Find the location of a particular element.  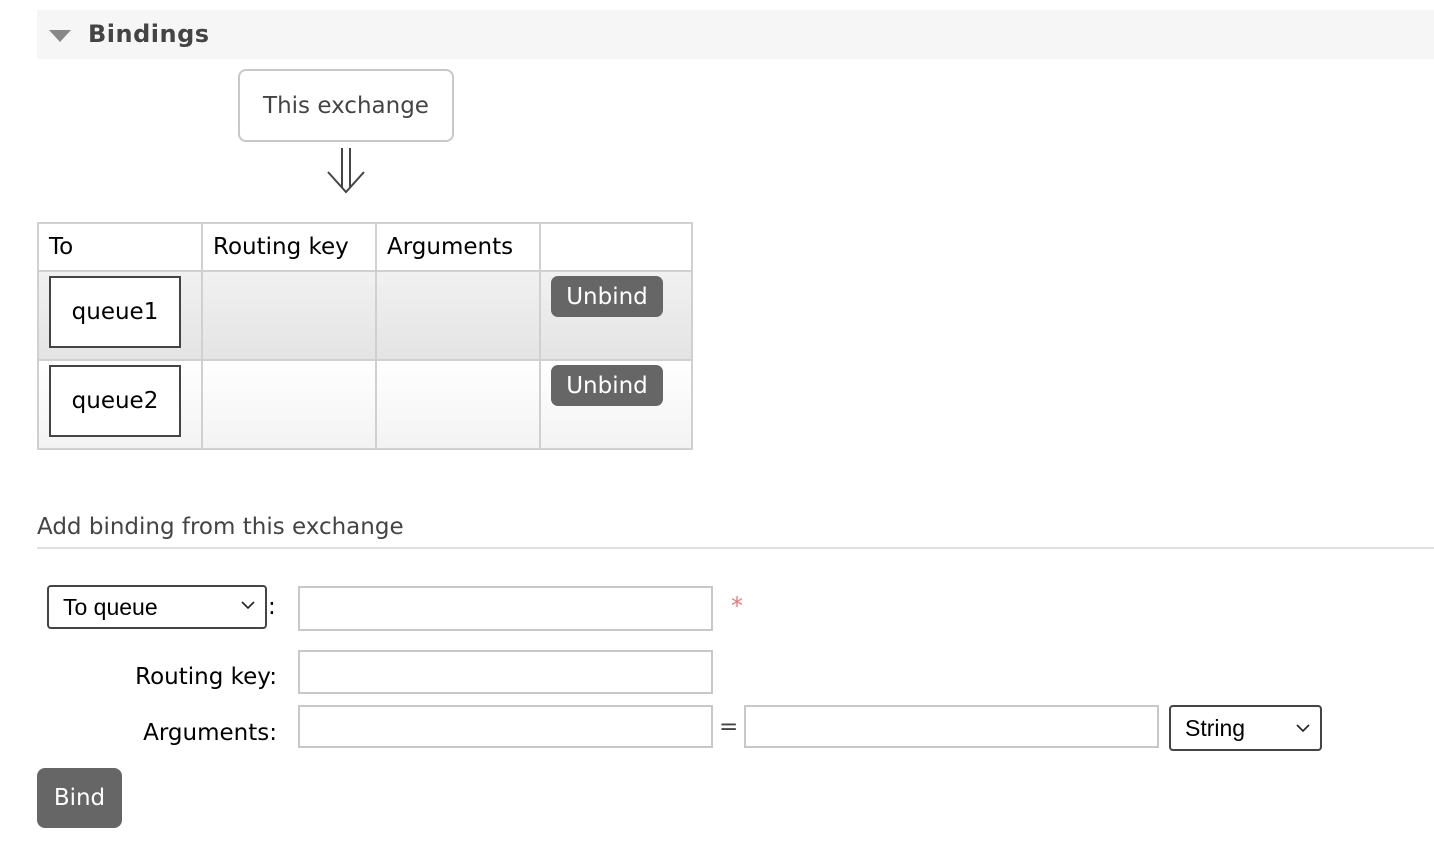

table-row: queue2 Unbind is located at coordinates (365, 404).